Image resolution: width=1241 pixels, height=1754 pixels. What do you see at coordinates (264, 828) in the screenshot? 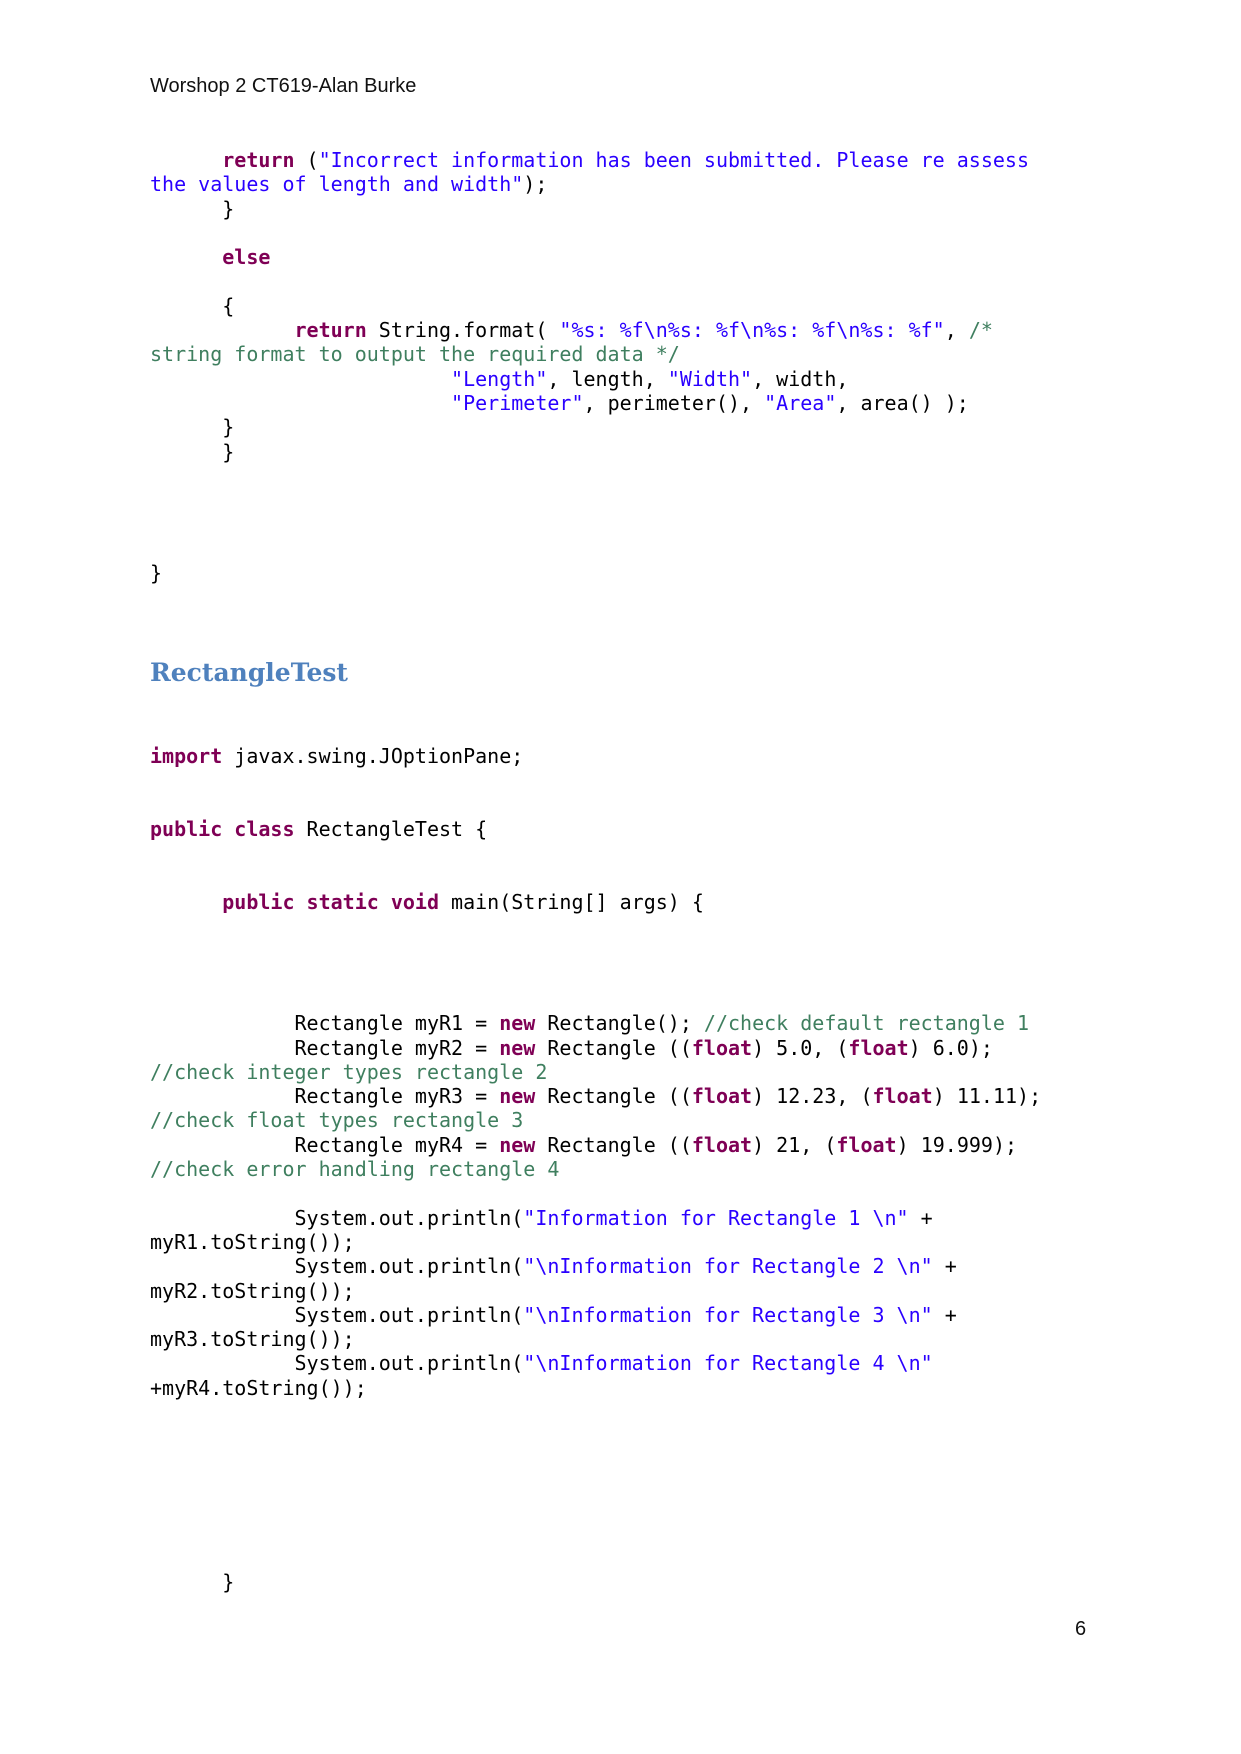
I see `code-keyword: class` at bounding box center [264, 828].